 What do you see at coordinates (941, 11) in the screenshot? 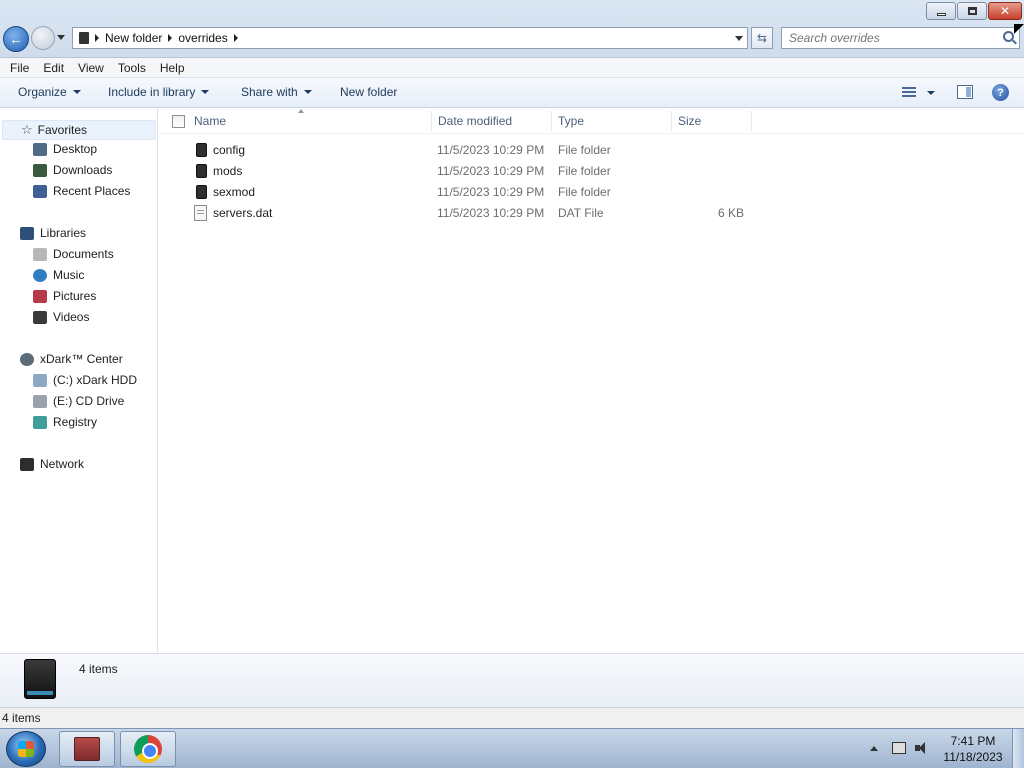
I see `minimize-button` at bounding box center [941, 11].